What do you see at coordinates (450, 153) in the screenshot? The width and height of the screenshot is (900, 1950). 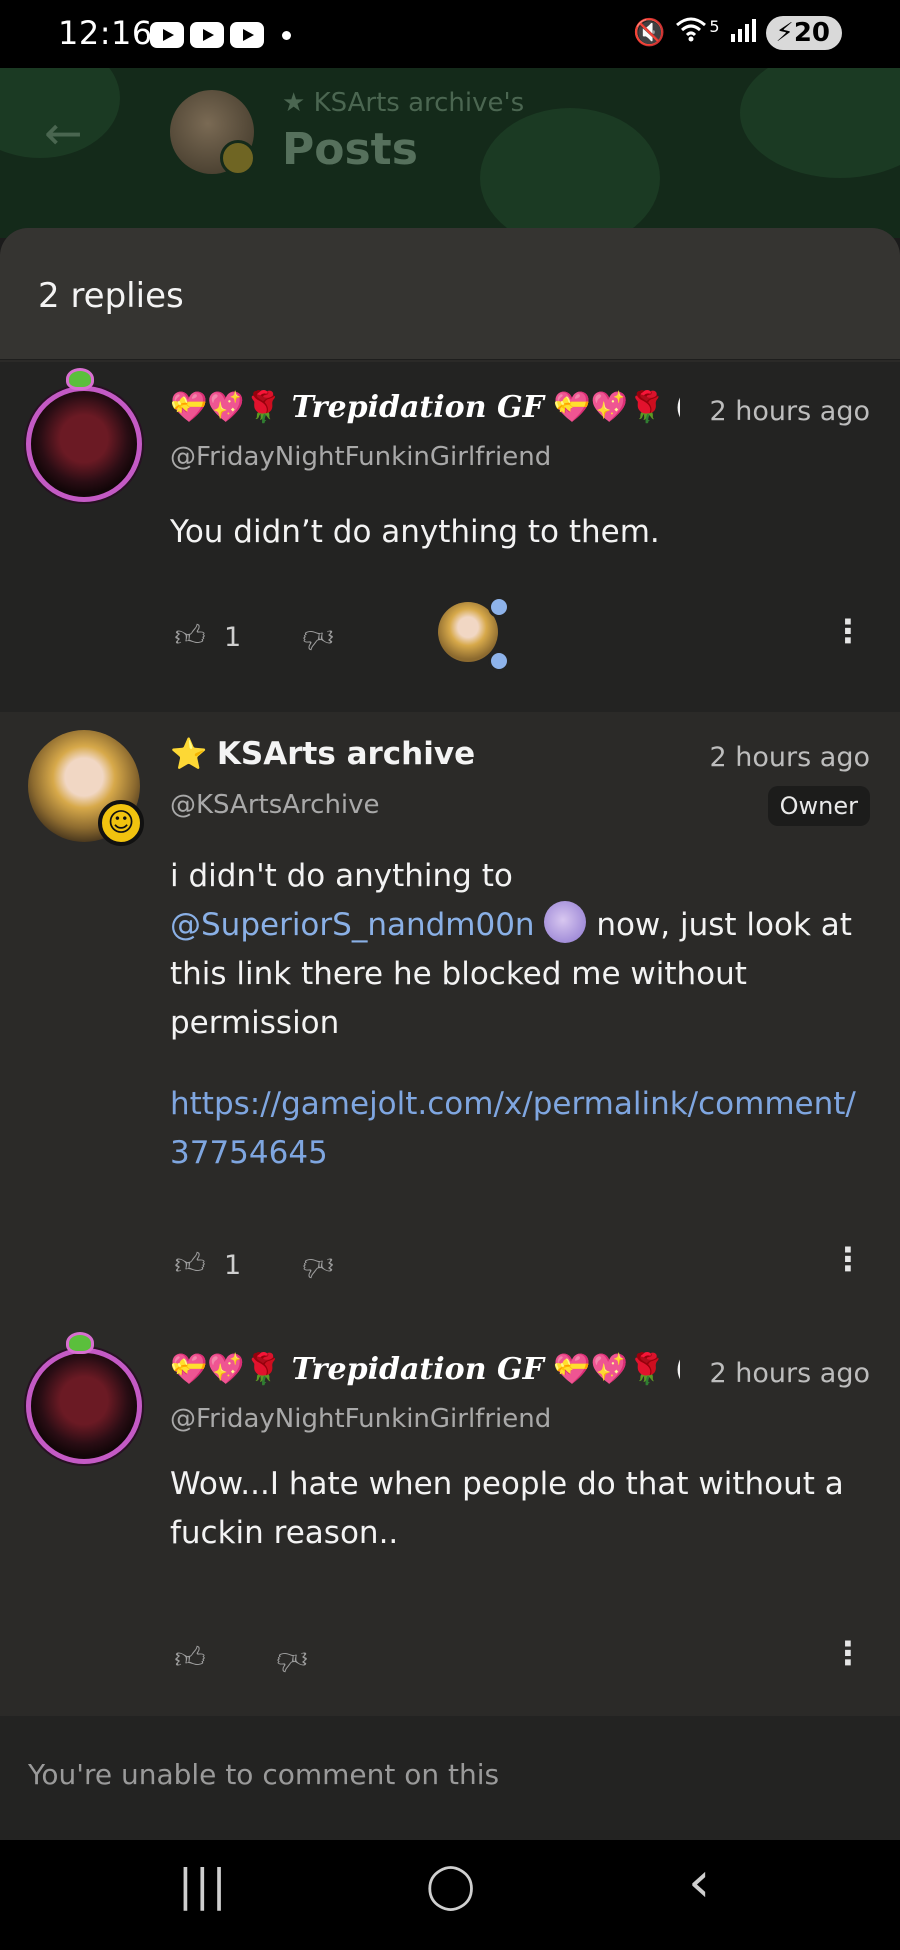 I see `posts-header: ← ★ KSArts archive's Posts` at bounding box center [450, 153].